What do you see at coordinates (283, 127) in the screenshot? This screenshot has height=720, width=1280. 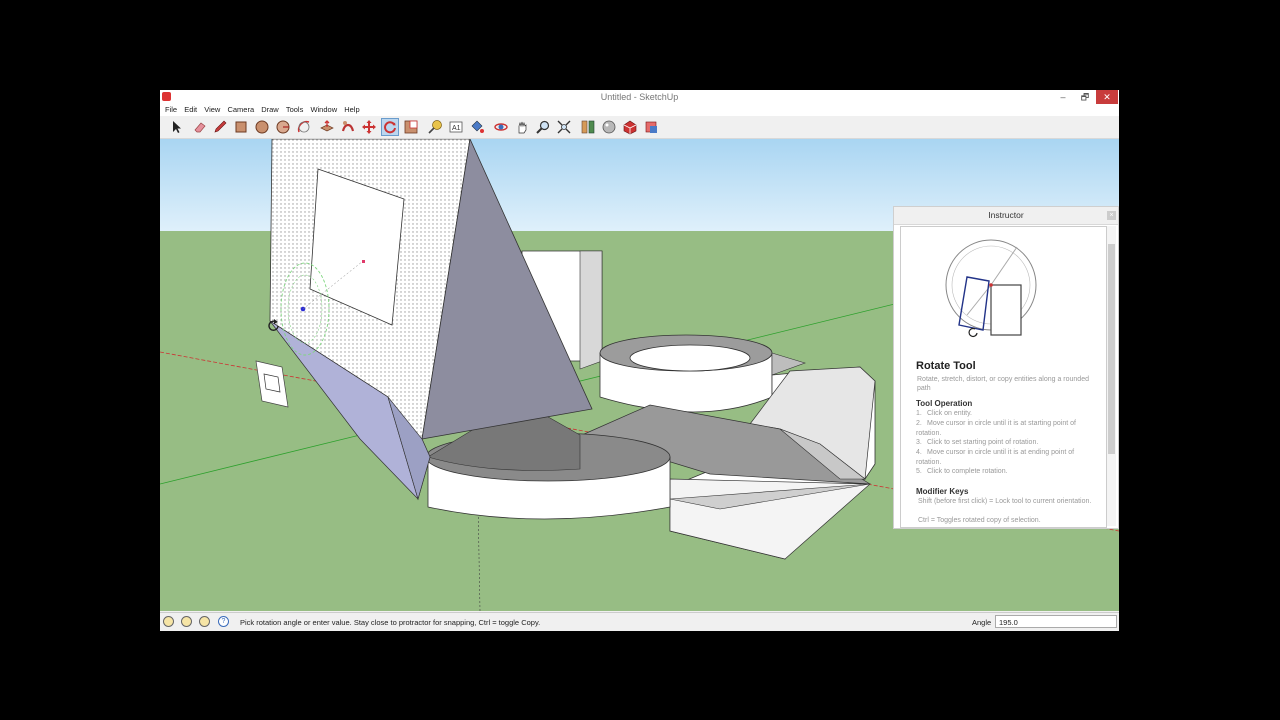 I see `arc-tool-icon` at bounding box center [283, 127].